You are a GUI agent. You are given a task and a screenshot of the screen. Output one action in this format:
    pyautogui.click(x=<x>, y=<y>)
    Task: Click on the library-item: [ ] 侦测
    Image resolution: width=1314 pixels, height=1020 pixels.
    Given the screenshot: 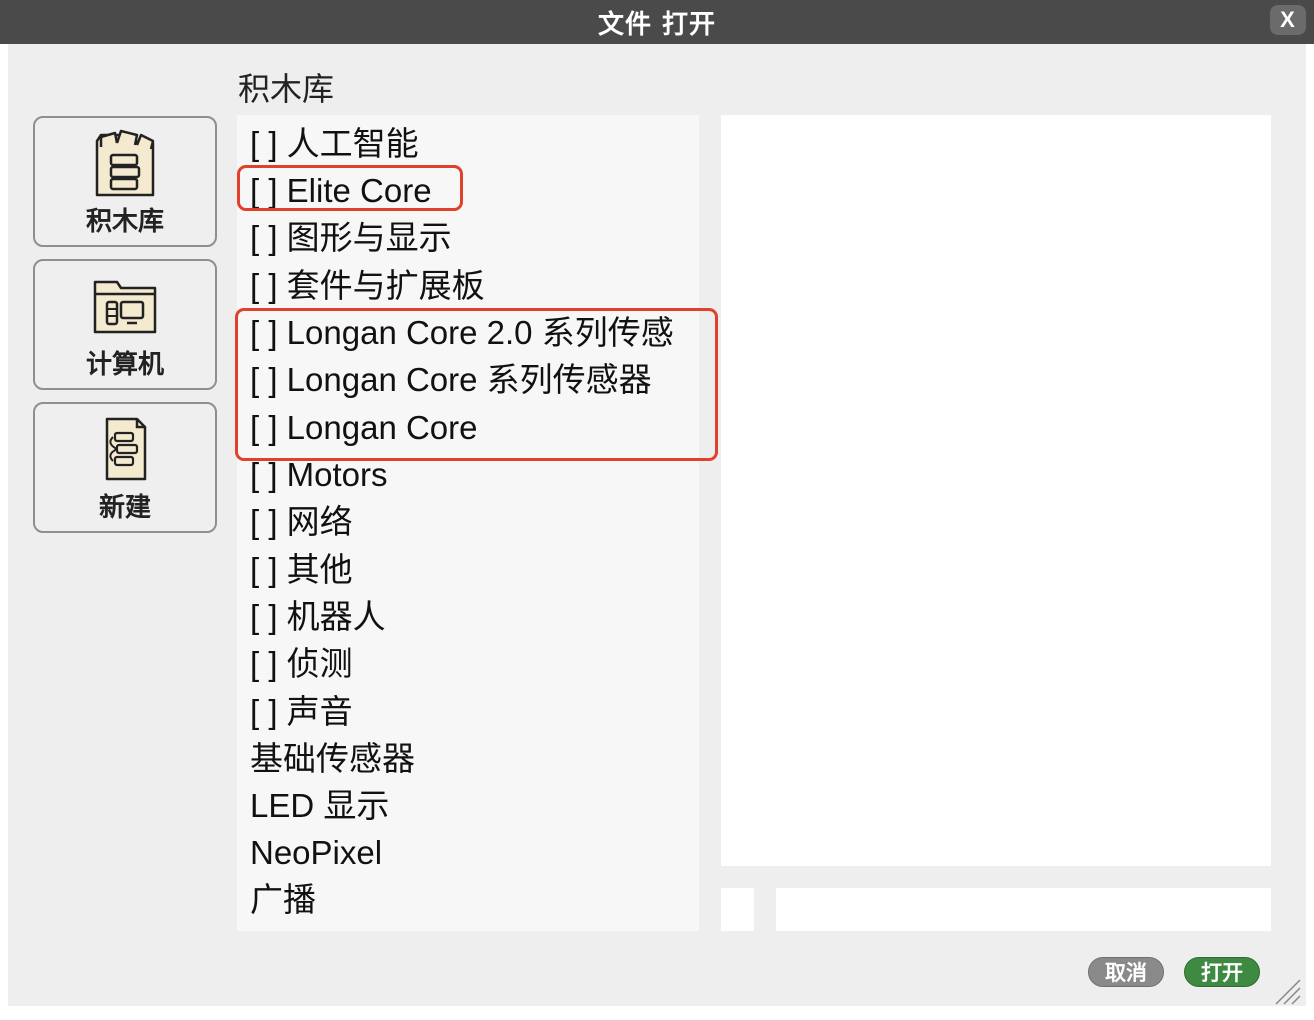 What is the action you would take?
    pyautogui.click(x=301, y=664)
    